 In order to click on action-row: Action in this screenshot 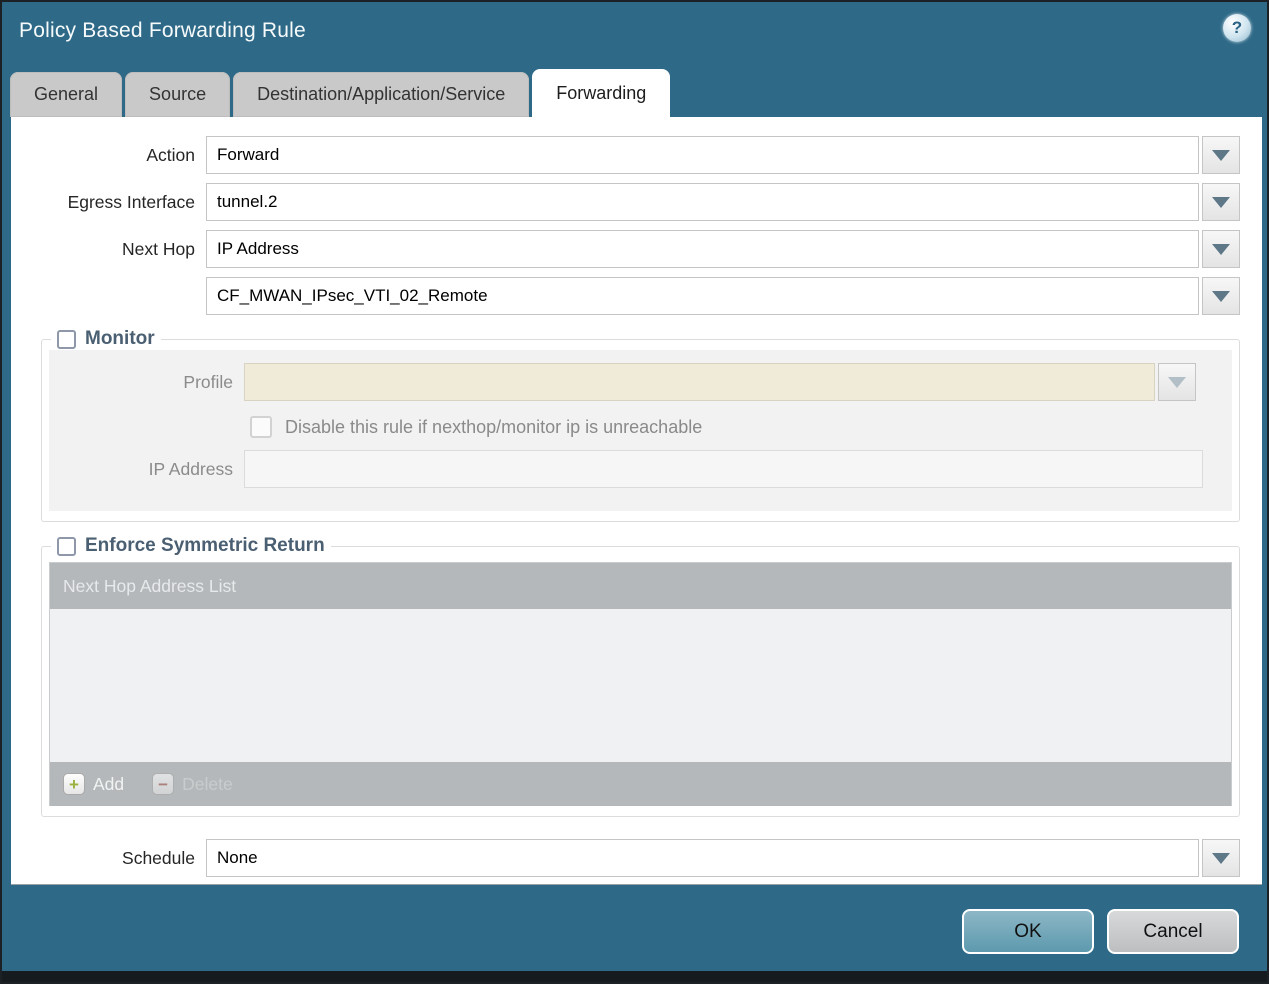, I will do `click(625, 155)`.